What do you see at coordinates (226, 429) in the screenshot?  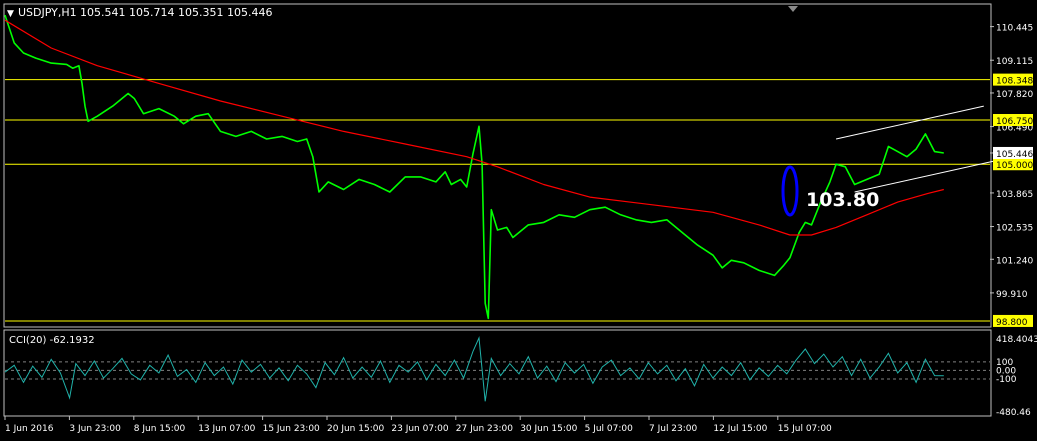 I see `time-axis-label: 13 Jun 07:00` at bounding box center [226, 429].